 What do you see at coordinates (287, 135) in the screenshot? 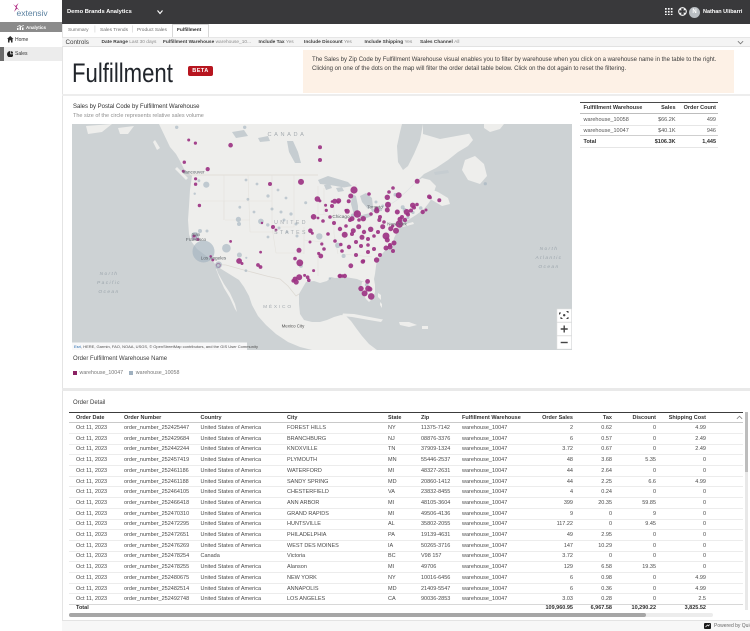
I see `svg-text: CANADA` at bounding box center [287, 135].